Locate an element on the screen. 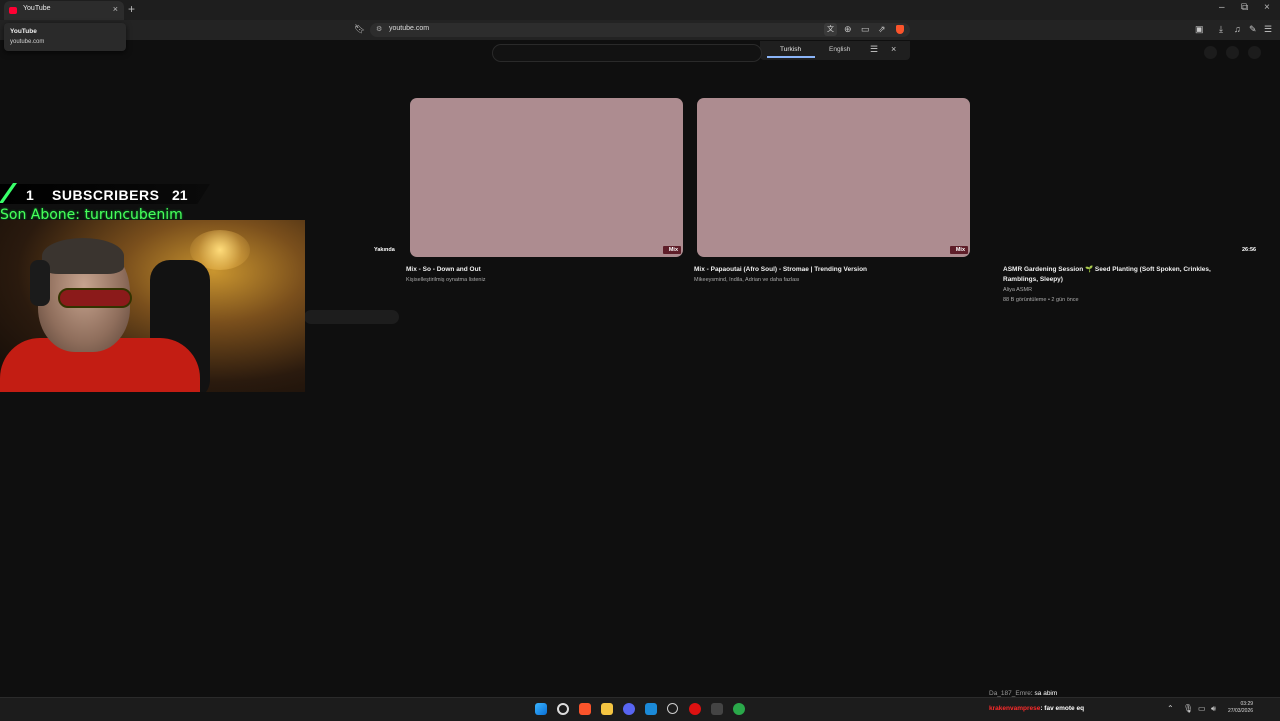  source-language-tab: Turkish is located at coordinates (790, 49).